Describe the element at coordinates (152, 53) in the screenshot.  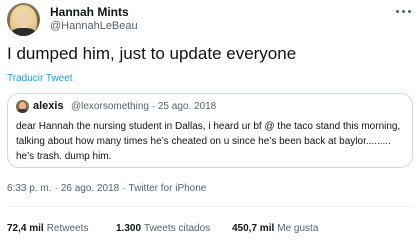
I see `tweet-text: I dumped him, just to update everyone` at that location.